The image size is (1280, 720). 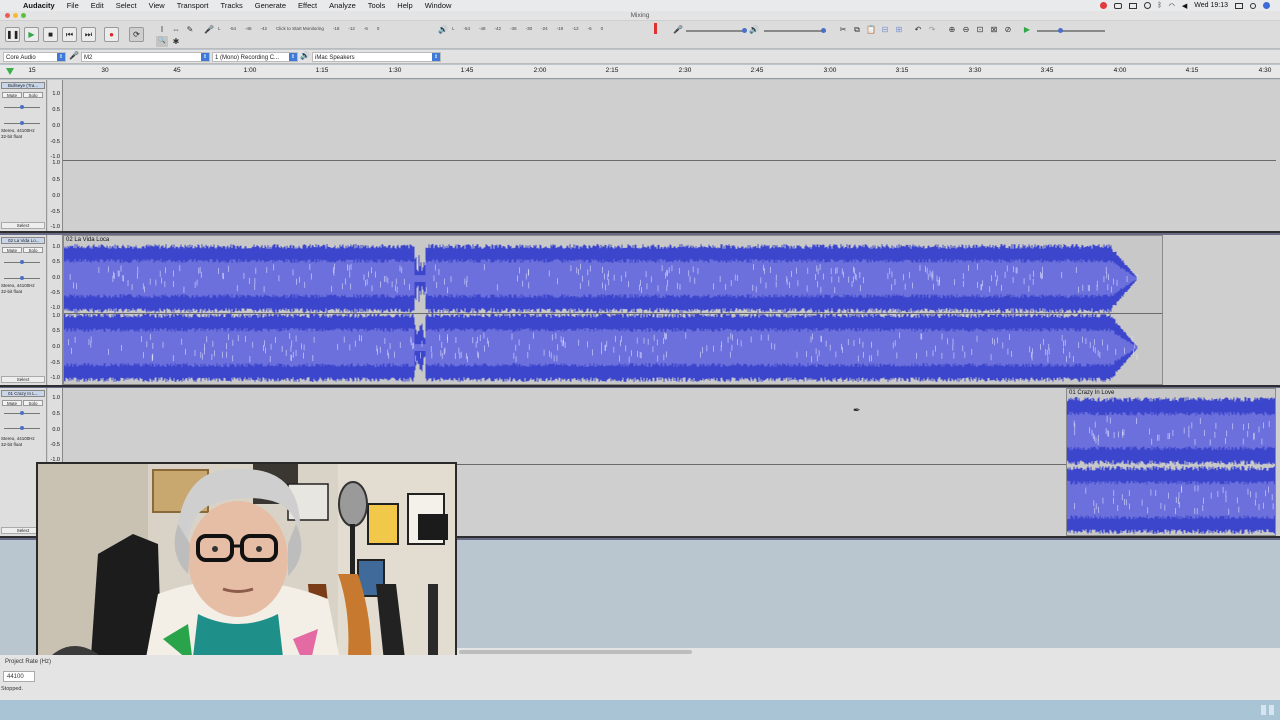 I want to click on input-channels-select: 1 (Mono) Recording C... ⇕, so click(x=255, y=57).